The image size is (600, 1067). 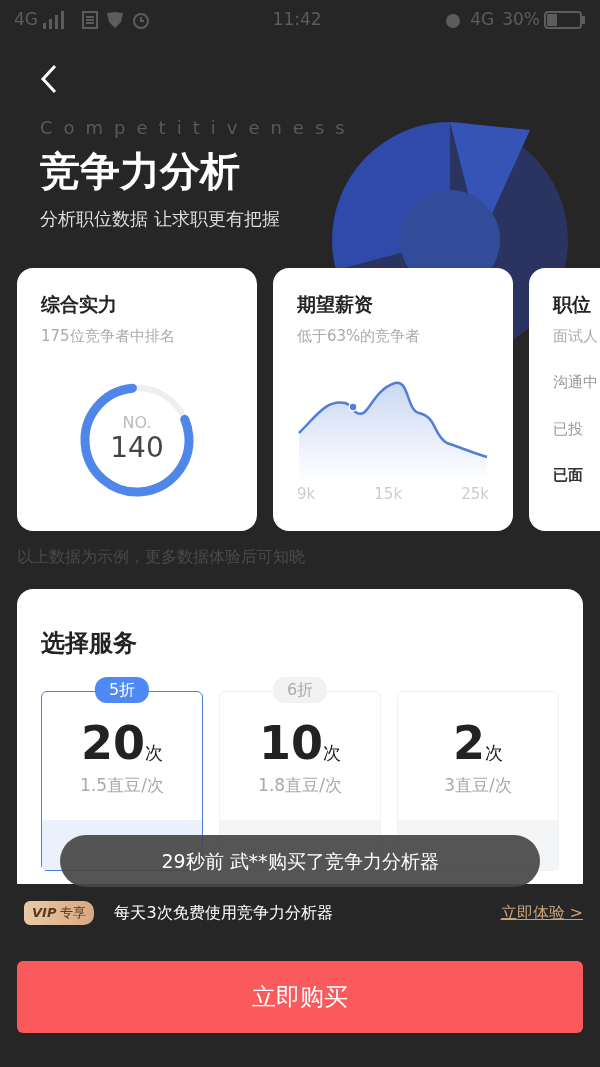 What do you see at coordinates (300, 861) in the screenshot?
I see `purchase-toast: 29秒前 武**购买了竞争力分析器` at bounding box center [300, 861].